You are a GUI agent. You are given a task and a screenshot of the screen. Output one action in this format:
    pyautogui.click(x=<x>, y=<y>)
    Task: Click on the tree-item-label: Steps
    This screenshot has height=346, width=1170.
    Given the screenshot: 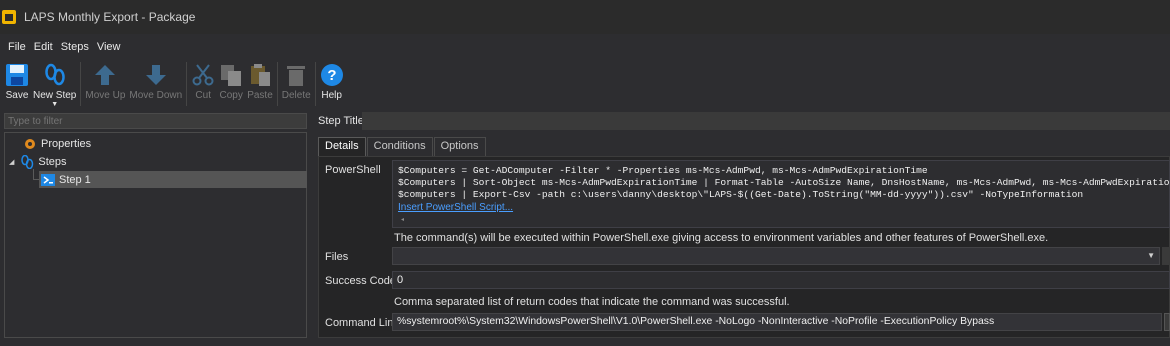 What is the action you would take?
    pyautogui.click(x=52, y=161)
    